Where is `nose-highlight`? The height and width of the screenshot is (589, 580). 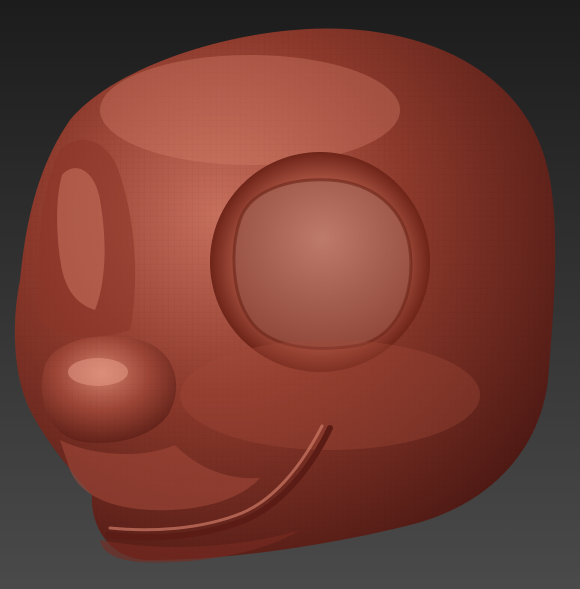 nose-highlight is located at coordinates (98, 372).